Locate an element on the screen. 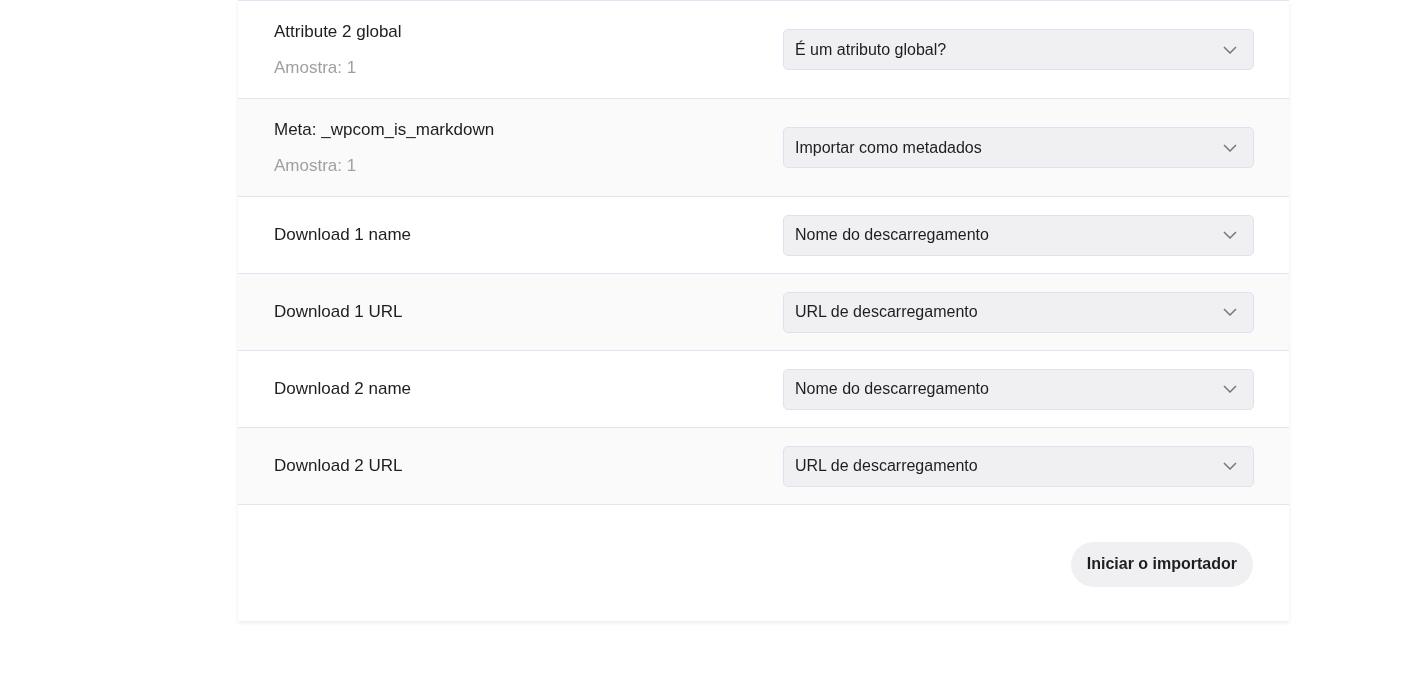 The height and width of the screenshot is (681, 1402). column-name: Download 1 URL is located at coordinates (338, 312).